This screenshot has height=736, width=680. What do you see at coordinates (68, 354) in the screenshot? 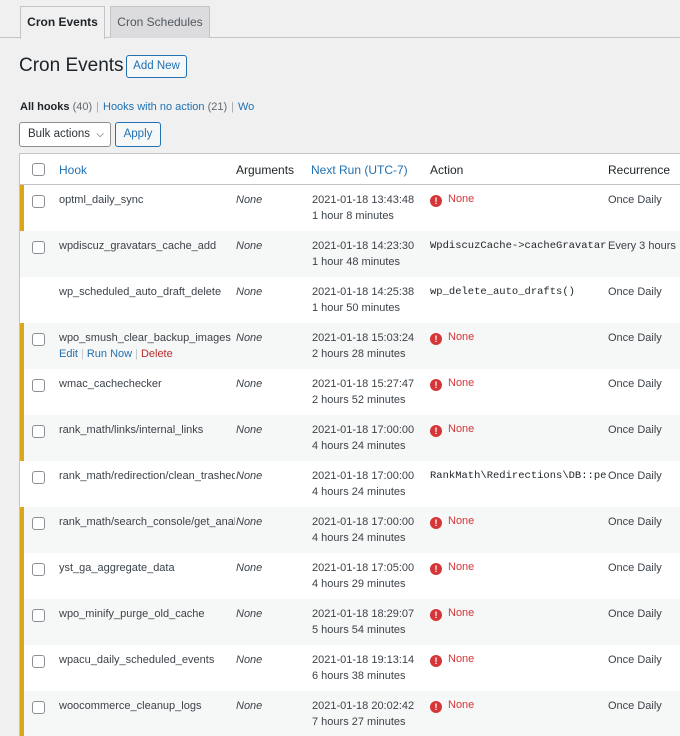
I see `edit-link: Edit` at bounding box center [68, 354].